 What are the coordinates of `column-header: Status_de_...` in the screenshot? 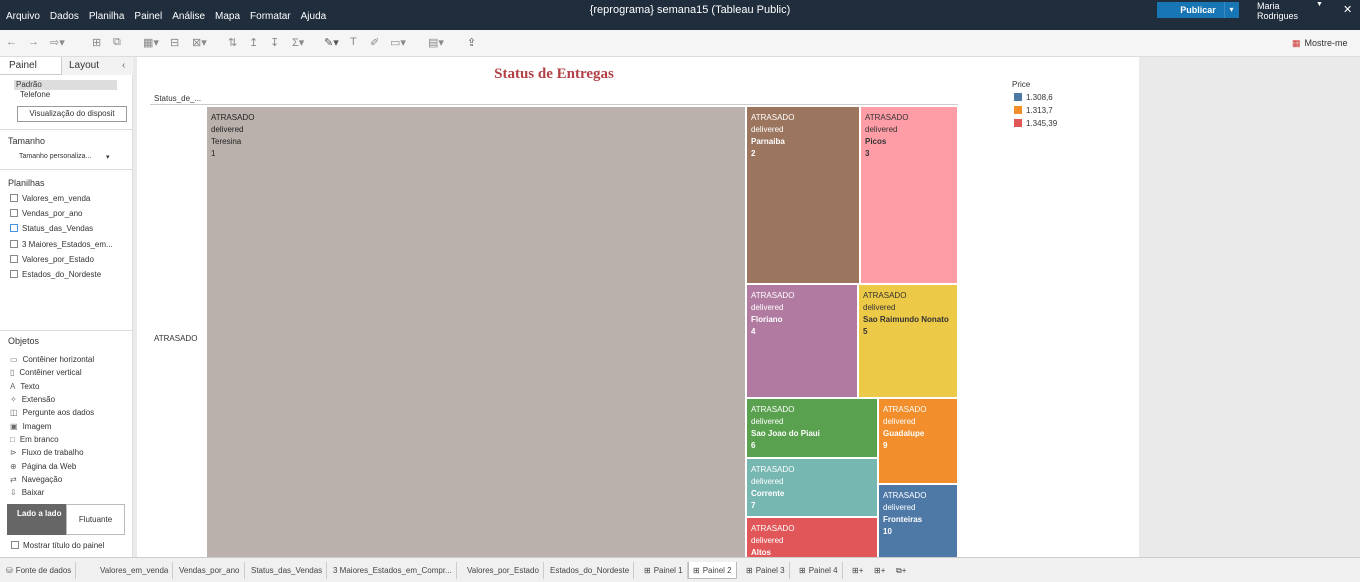 It's located at (177, 98).